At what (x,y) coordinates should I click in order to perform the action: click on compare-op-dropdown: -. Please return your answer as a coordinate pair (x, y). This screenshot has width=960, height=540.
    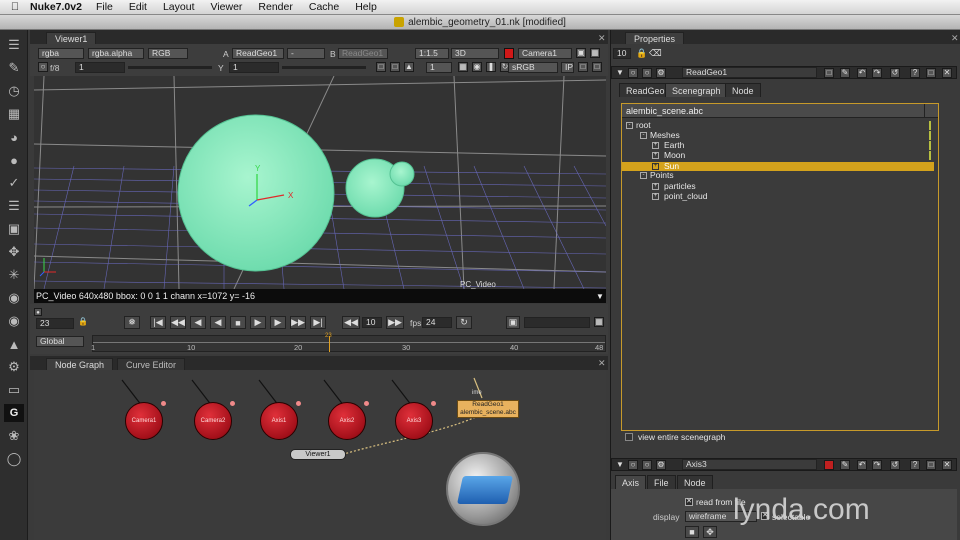
    Looking at the image, I should click on (306, 53).